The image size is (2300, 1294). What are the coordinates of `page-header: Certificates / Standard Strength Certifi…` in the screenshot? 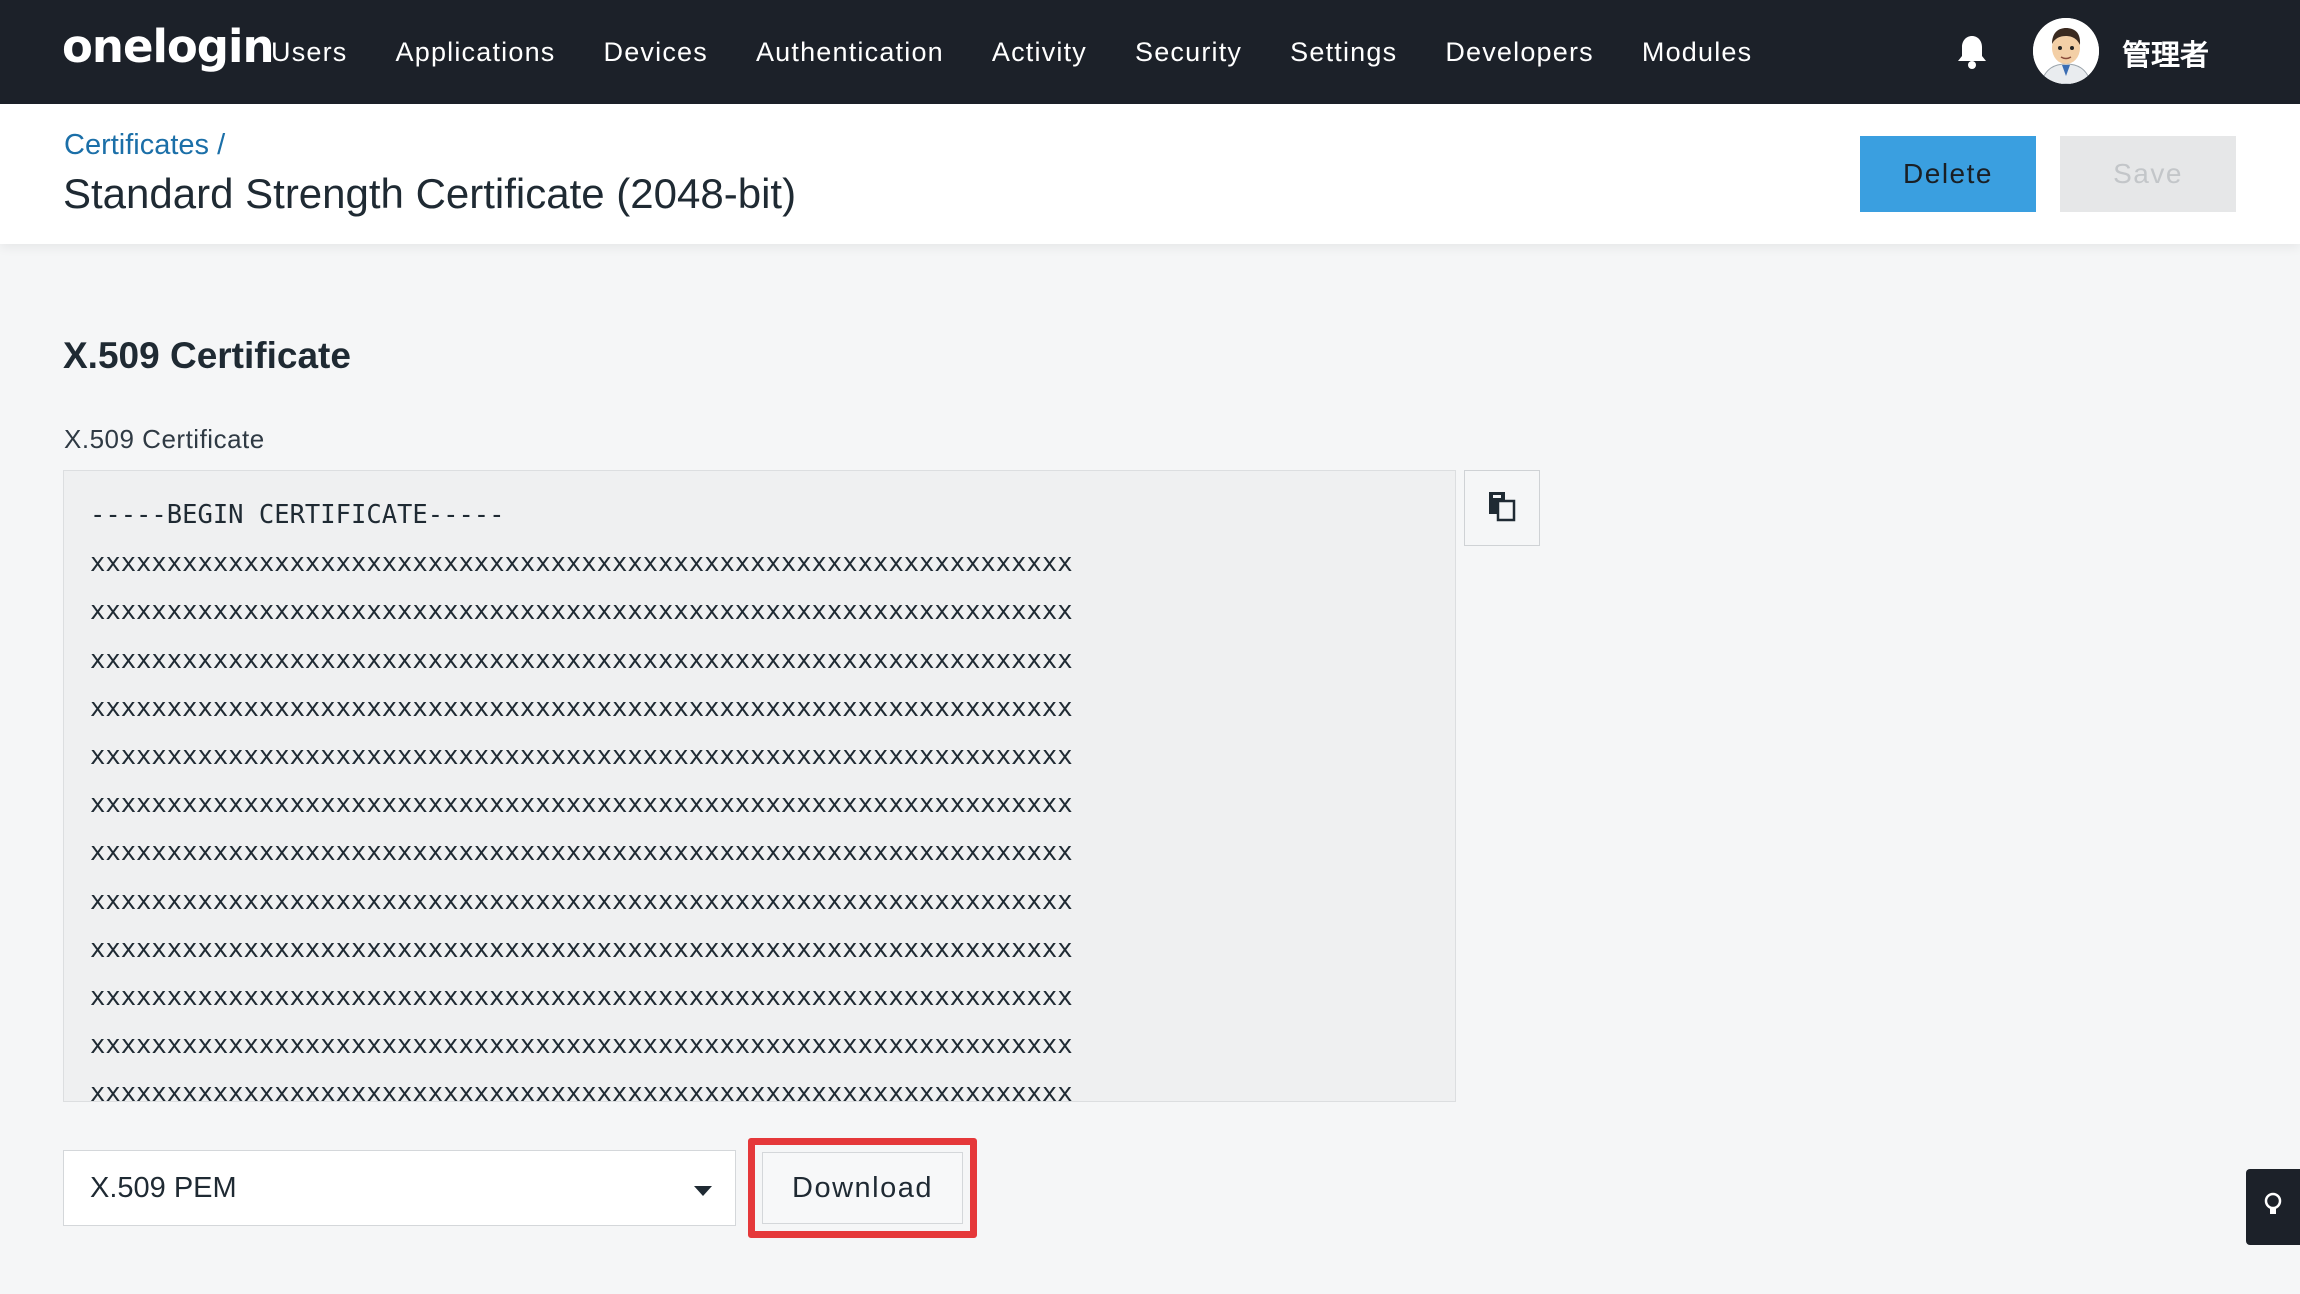 It's located at (1150, 174).